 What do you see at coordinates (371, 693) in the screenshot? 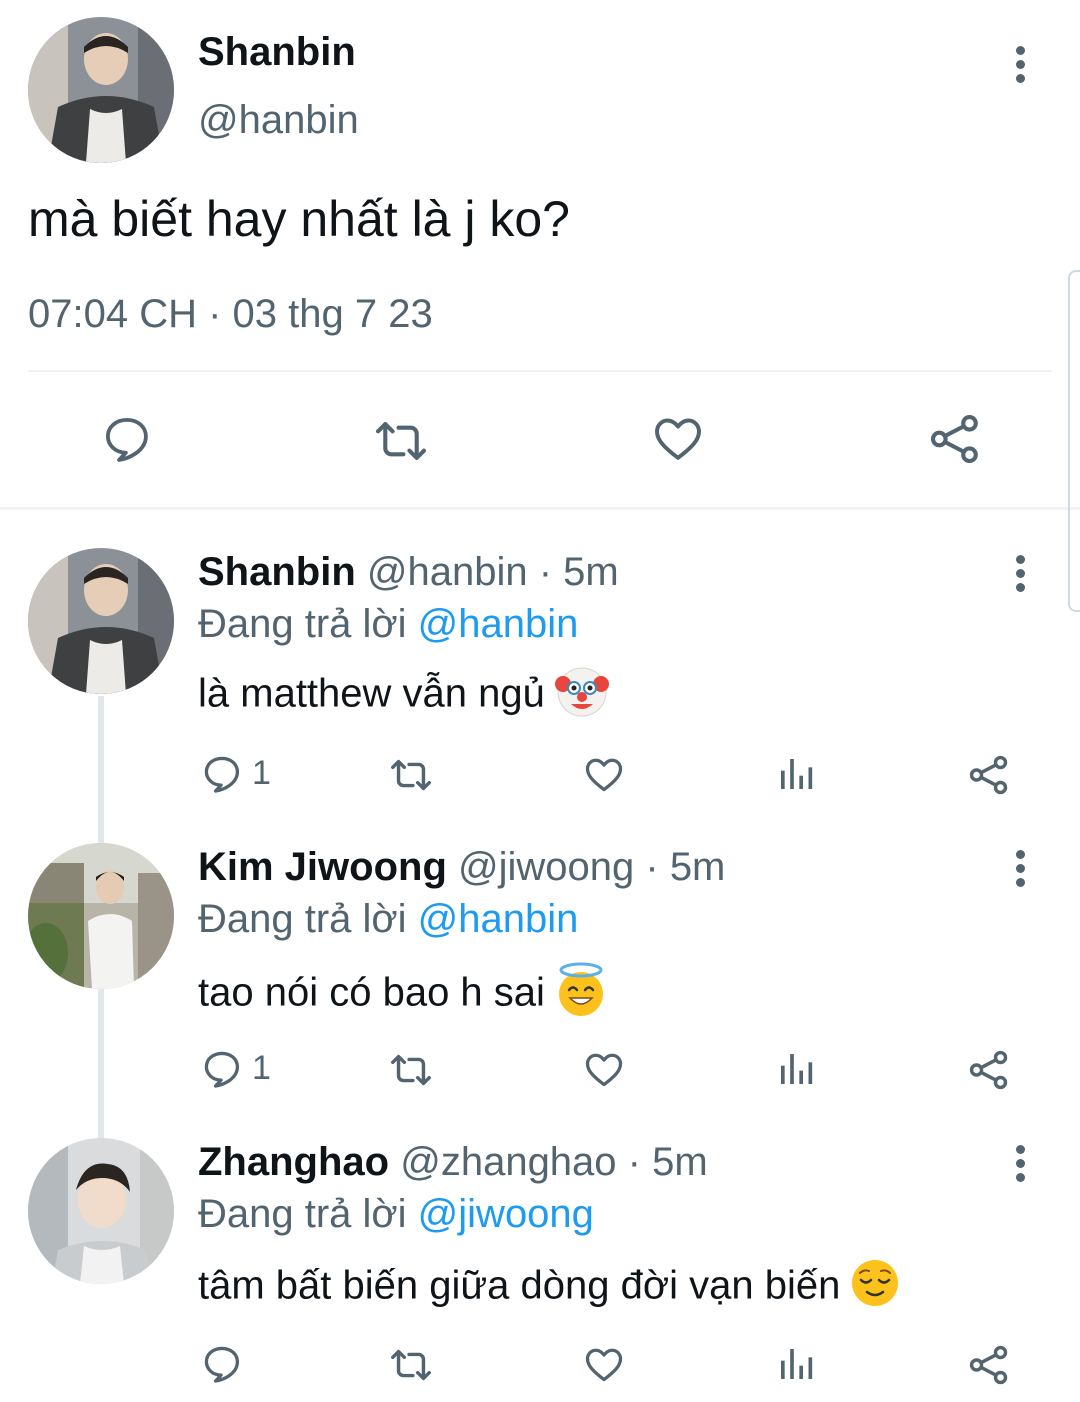
I see `reply-text-content: là matthew vẫn ngủ` at bounding box center [371, 693].